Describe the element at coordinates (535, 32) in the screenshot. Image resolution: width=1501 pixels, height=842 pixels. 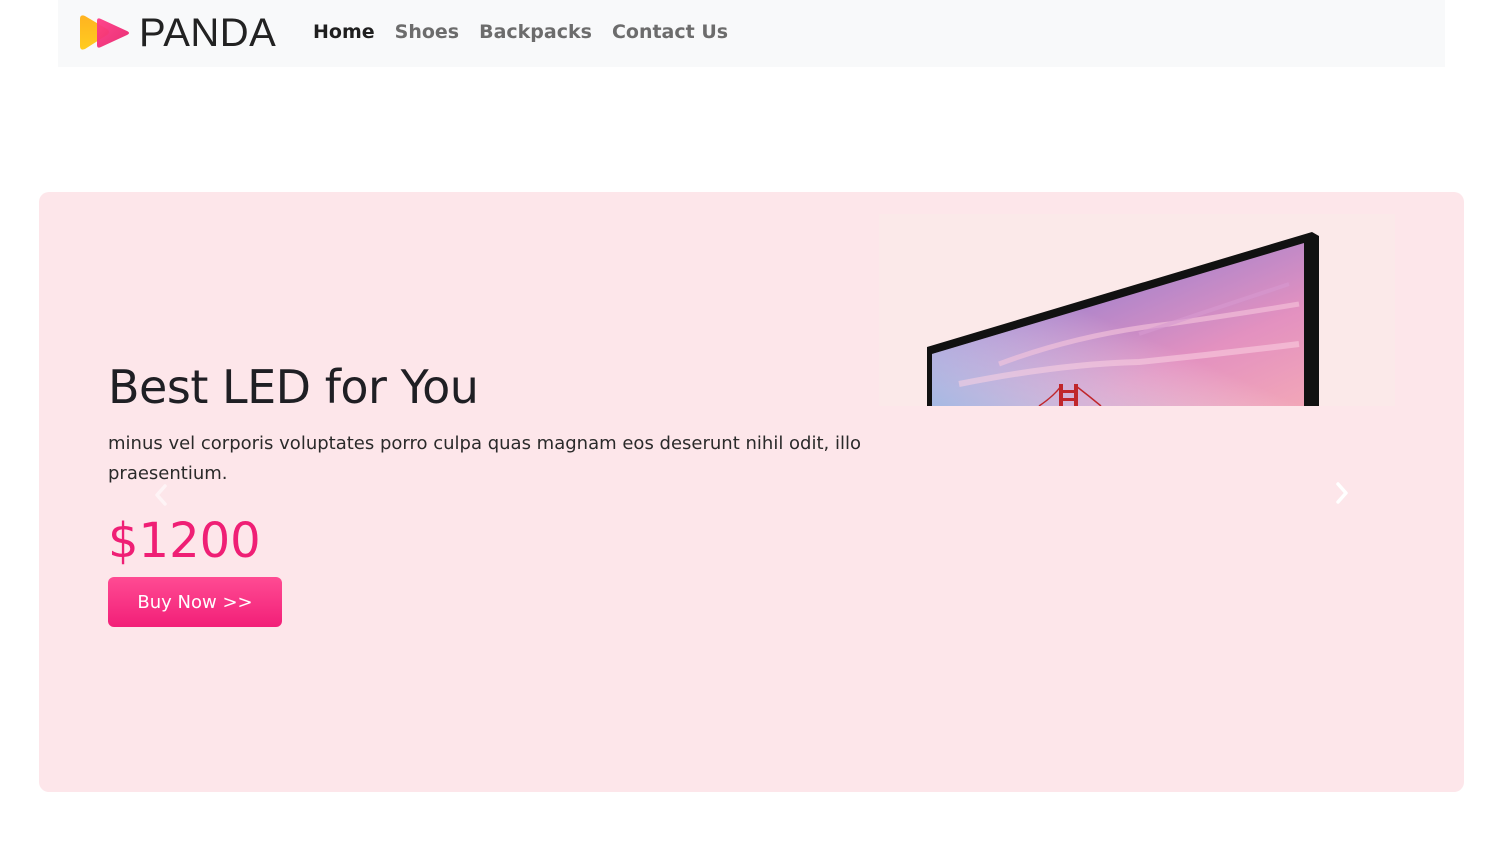
I see `nav-item-backpacks: Backpacks` at that location.